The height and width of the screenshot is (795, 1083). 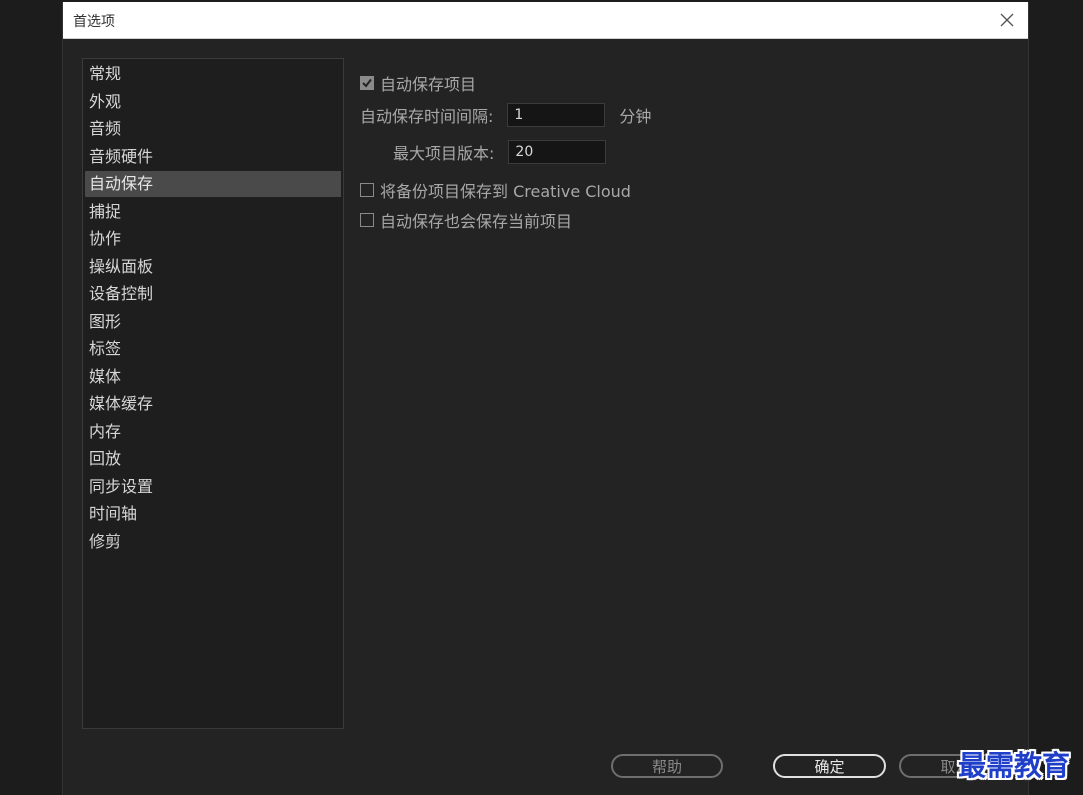 I want to click on sidebar-item-device-control: 设备控制, so click(x=213, y=294).